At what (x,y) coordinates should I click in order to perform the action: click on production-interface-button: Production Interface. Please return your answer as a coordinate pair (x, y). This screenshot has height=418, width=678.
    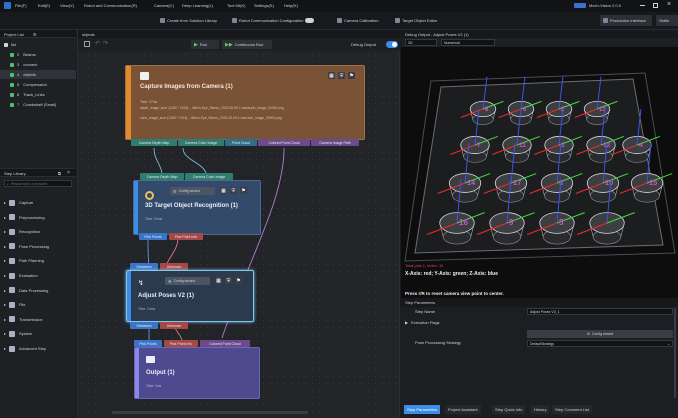
    Looking at the image, I should click on (626, 20).